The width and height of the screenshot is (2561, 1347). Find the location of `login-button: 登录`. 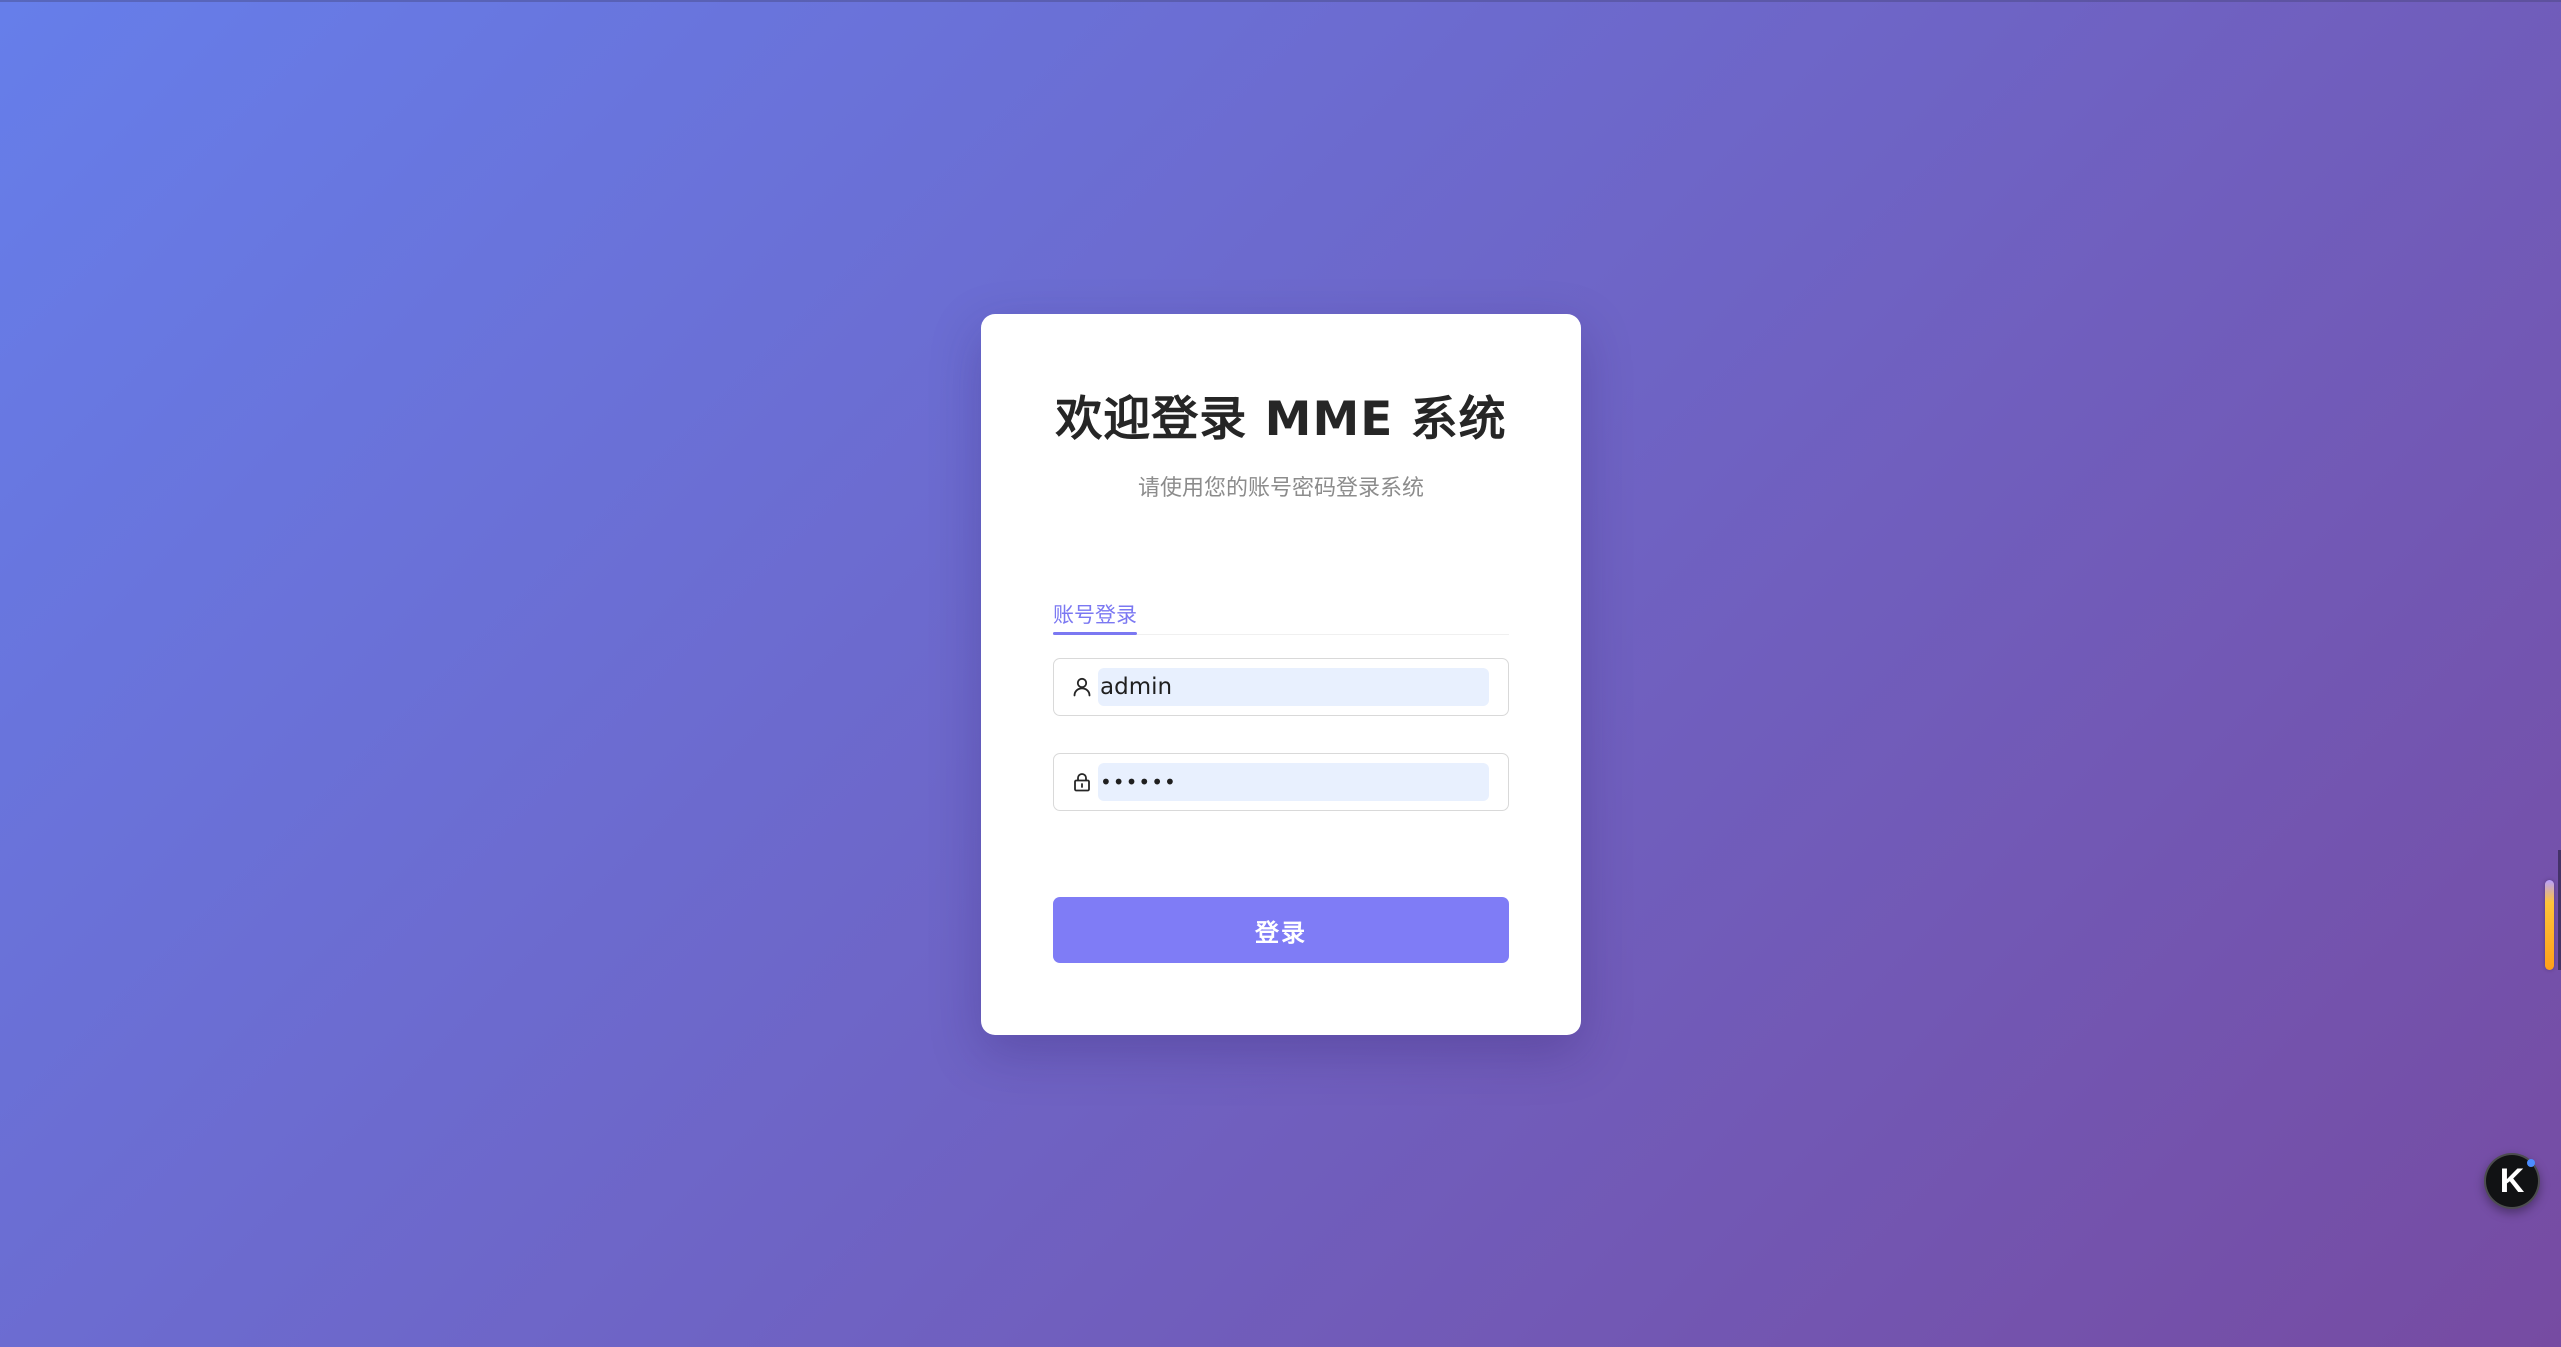

login-button: 登录 is located at coordinates (1281, 930).